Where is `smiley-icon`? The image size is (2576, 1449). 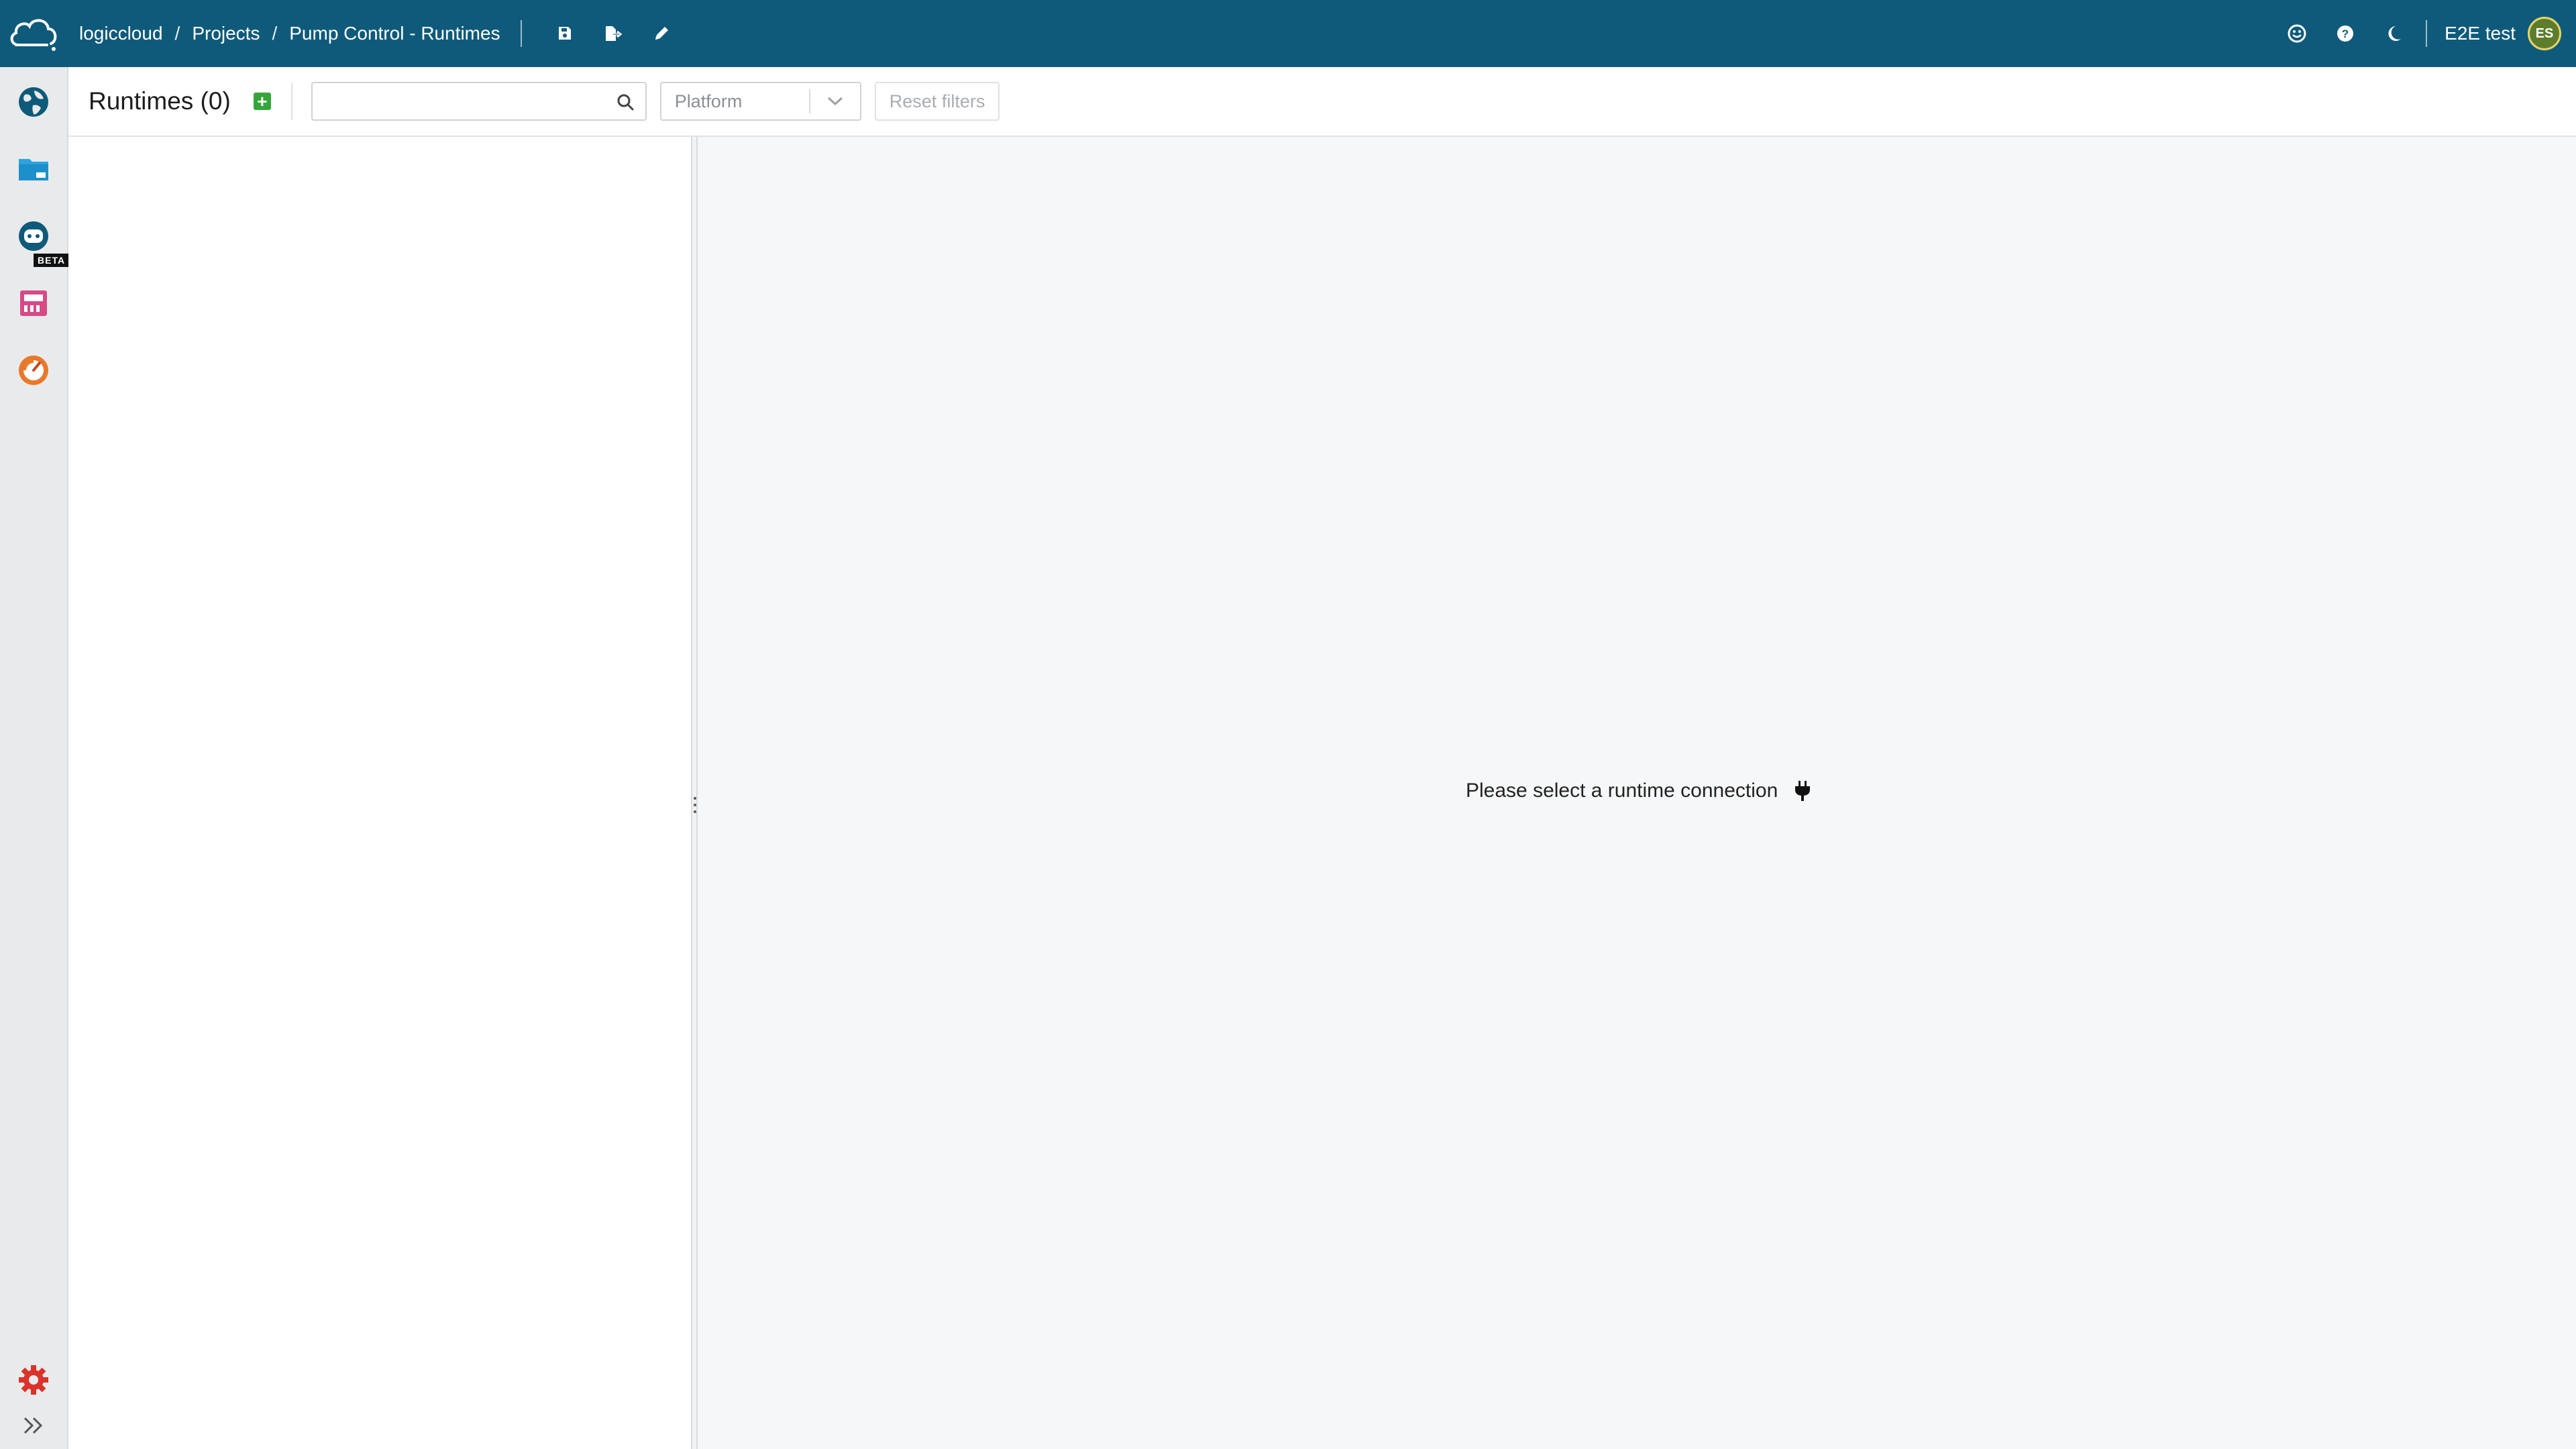
smiley-icon is located at coordinates (2297, 33).